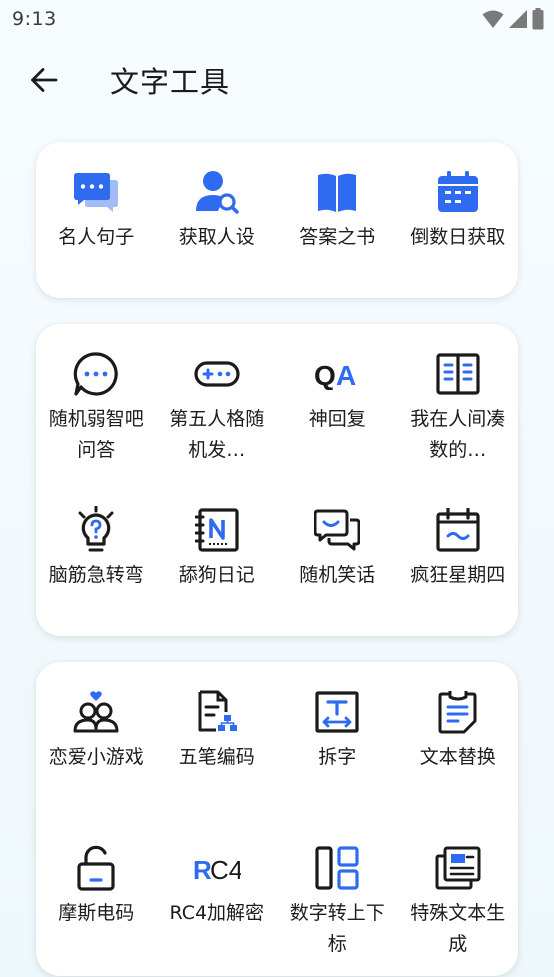 The width and height of the screenshot is (554, 977). What do you see at coordinates (96, 896) in the screenshot?
I see `tool-morse-code: 摩斯电码` at bounding box center [96, 896].